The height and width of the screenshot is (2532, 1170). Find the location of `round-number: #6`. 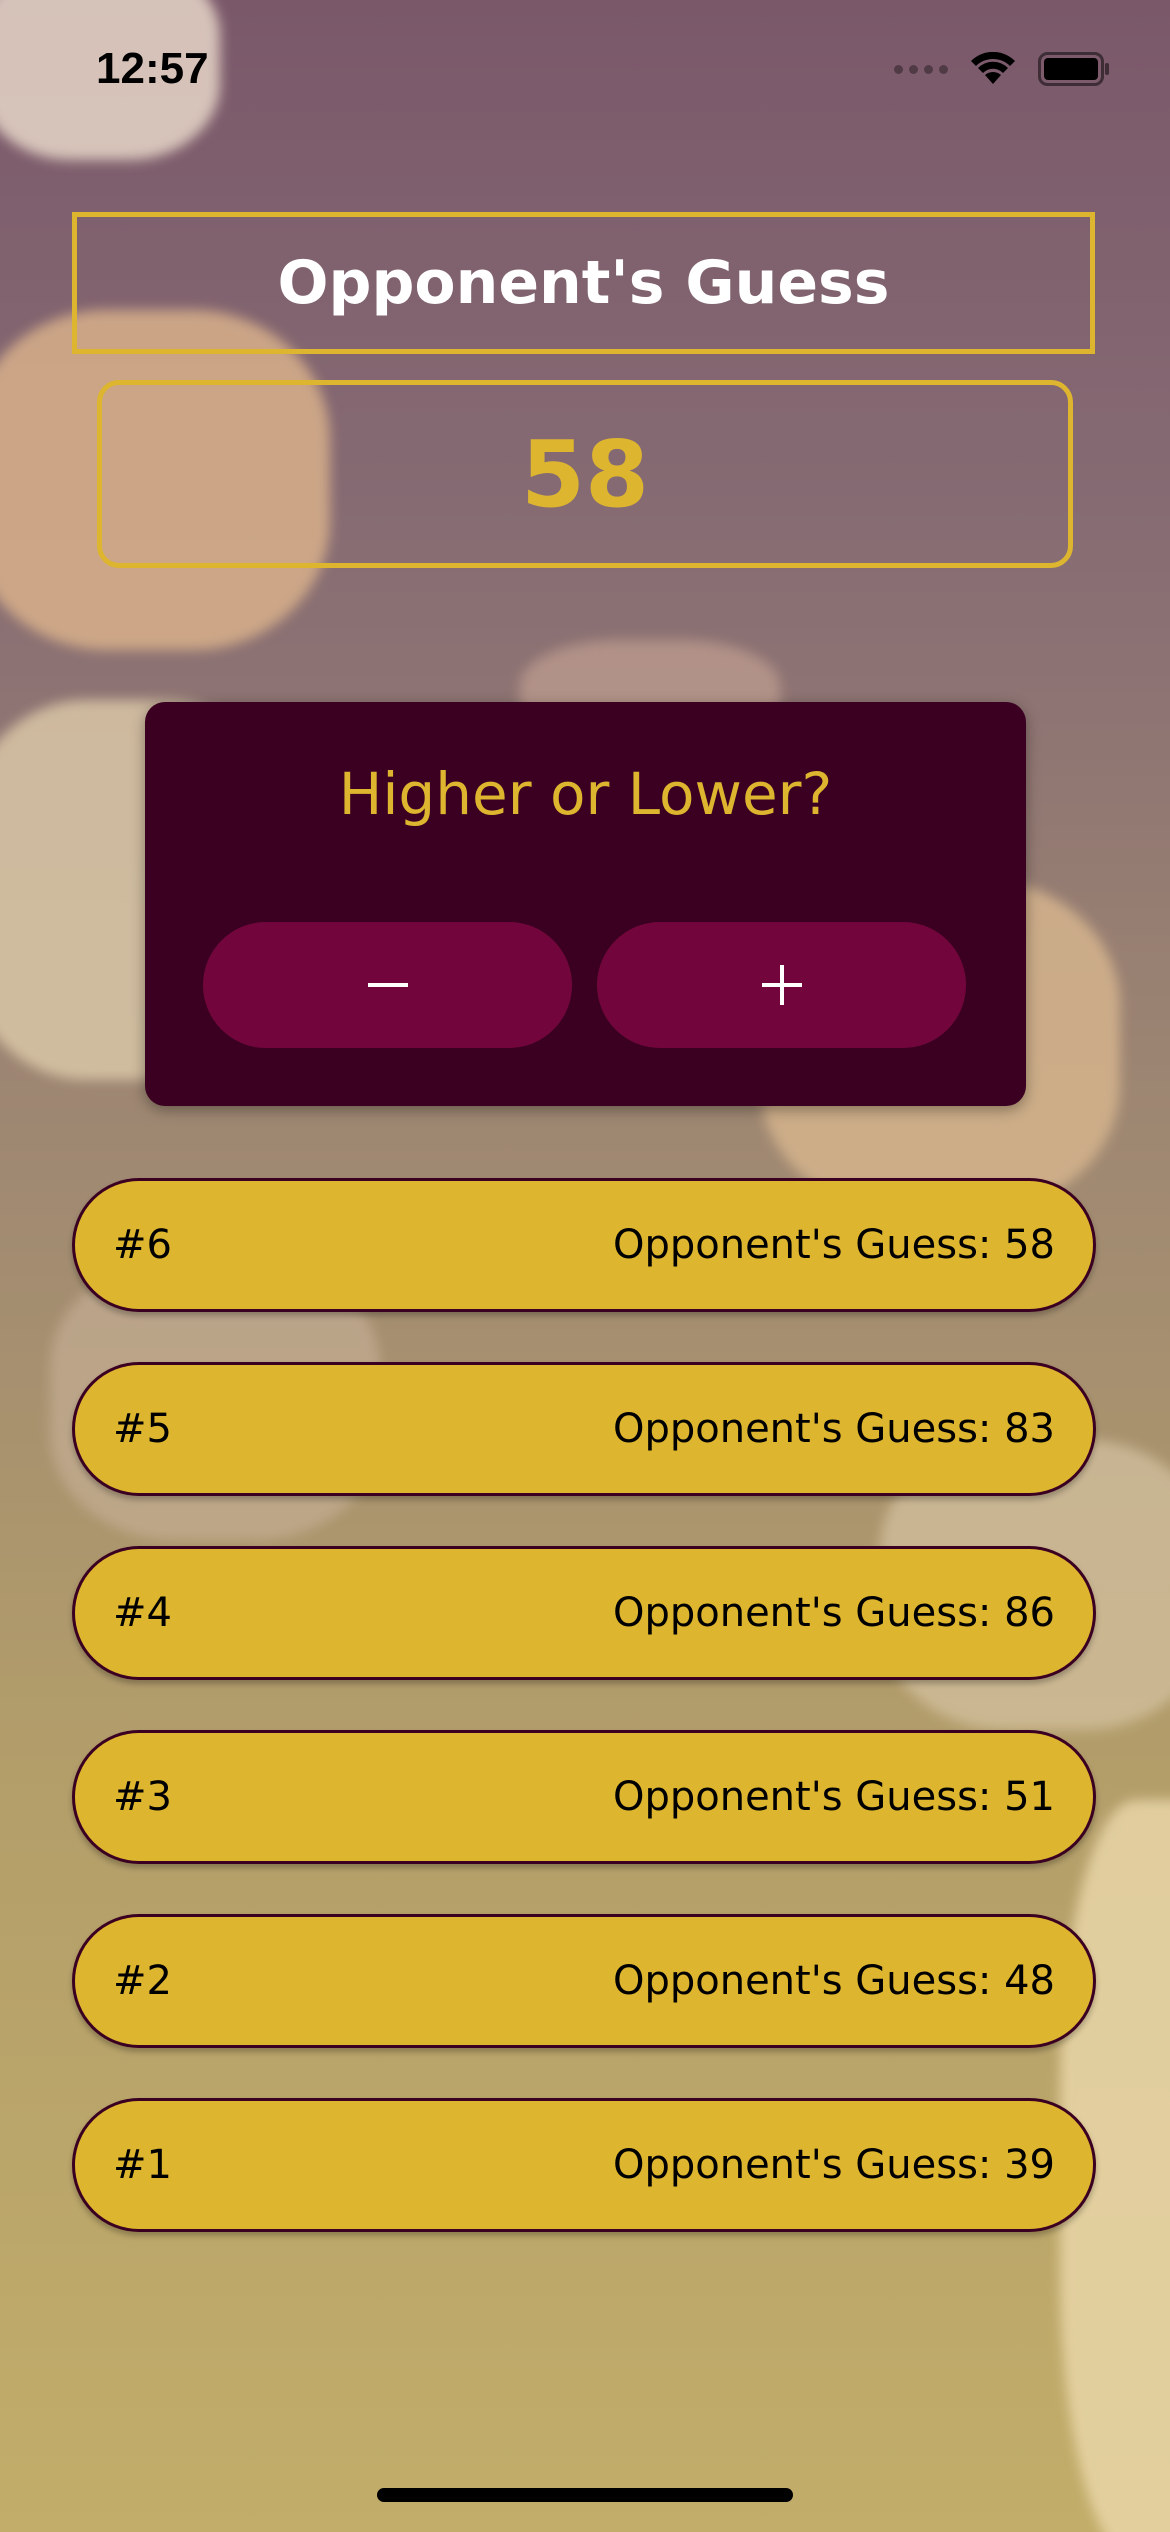

round-number: #6 is located at coordinates (142, 1245).